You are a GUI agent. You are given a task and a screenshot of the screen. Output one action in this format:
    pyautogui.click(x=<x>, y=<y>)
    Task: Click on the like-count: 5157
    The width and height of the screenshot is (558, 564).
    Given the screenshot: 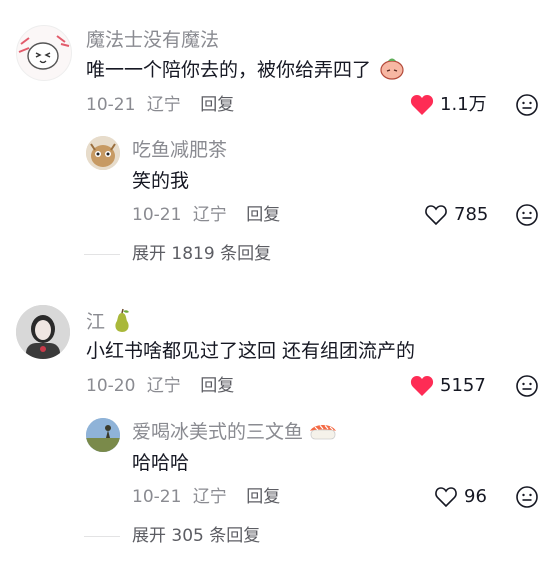 What is the action you would take?
    pyautogui.click(x=463, y=385)
    